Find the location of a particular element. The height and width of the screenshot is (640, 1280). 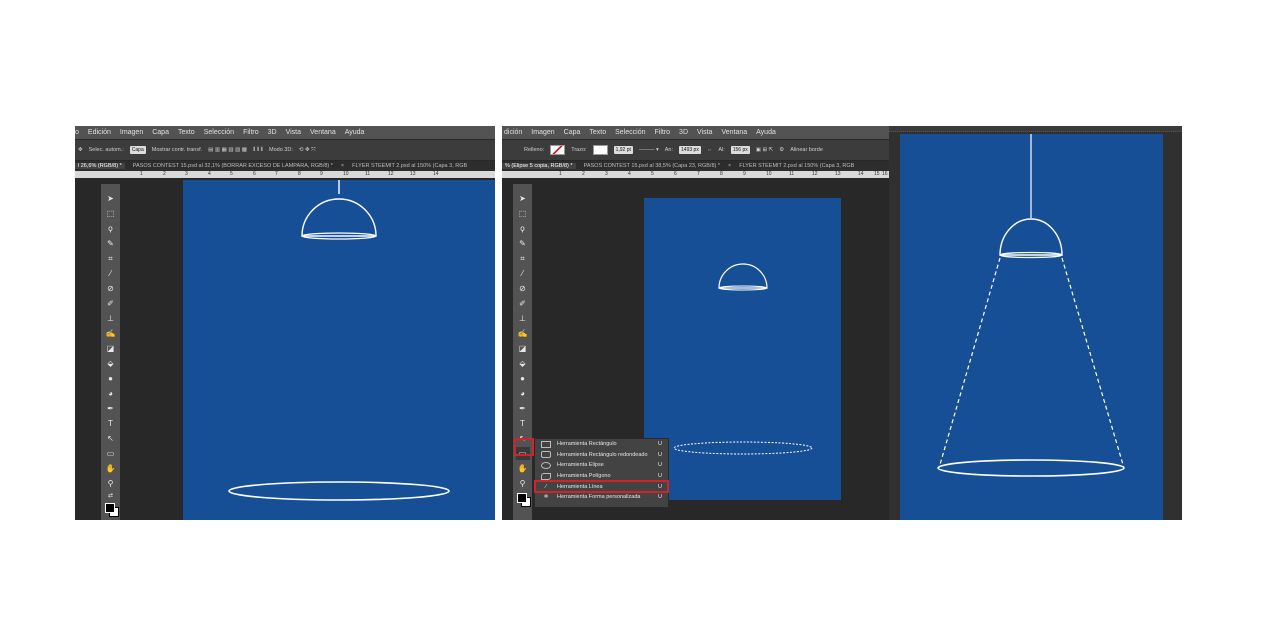

auto-select-checkbox: Selec. autom.: is located at coordinates (106, 150).